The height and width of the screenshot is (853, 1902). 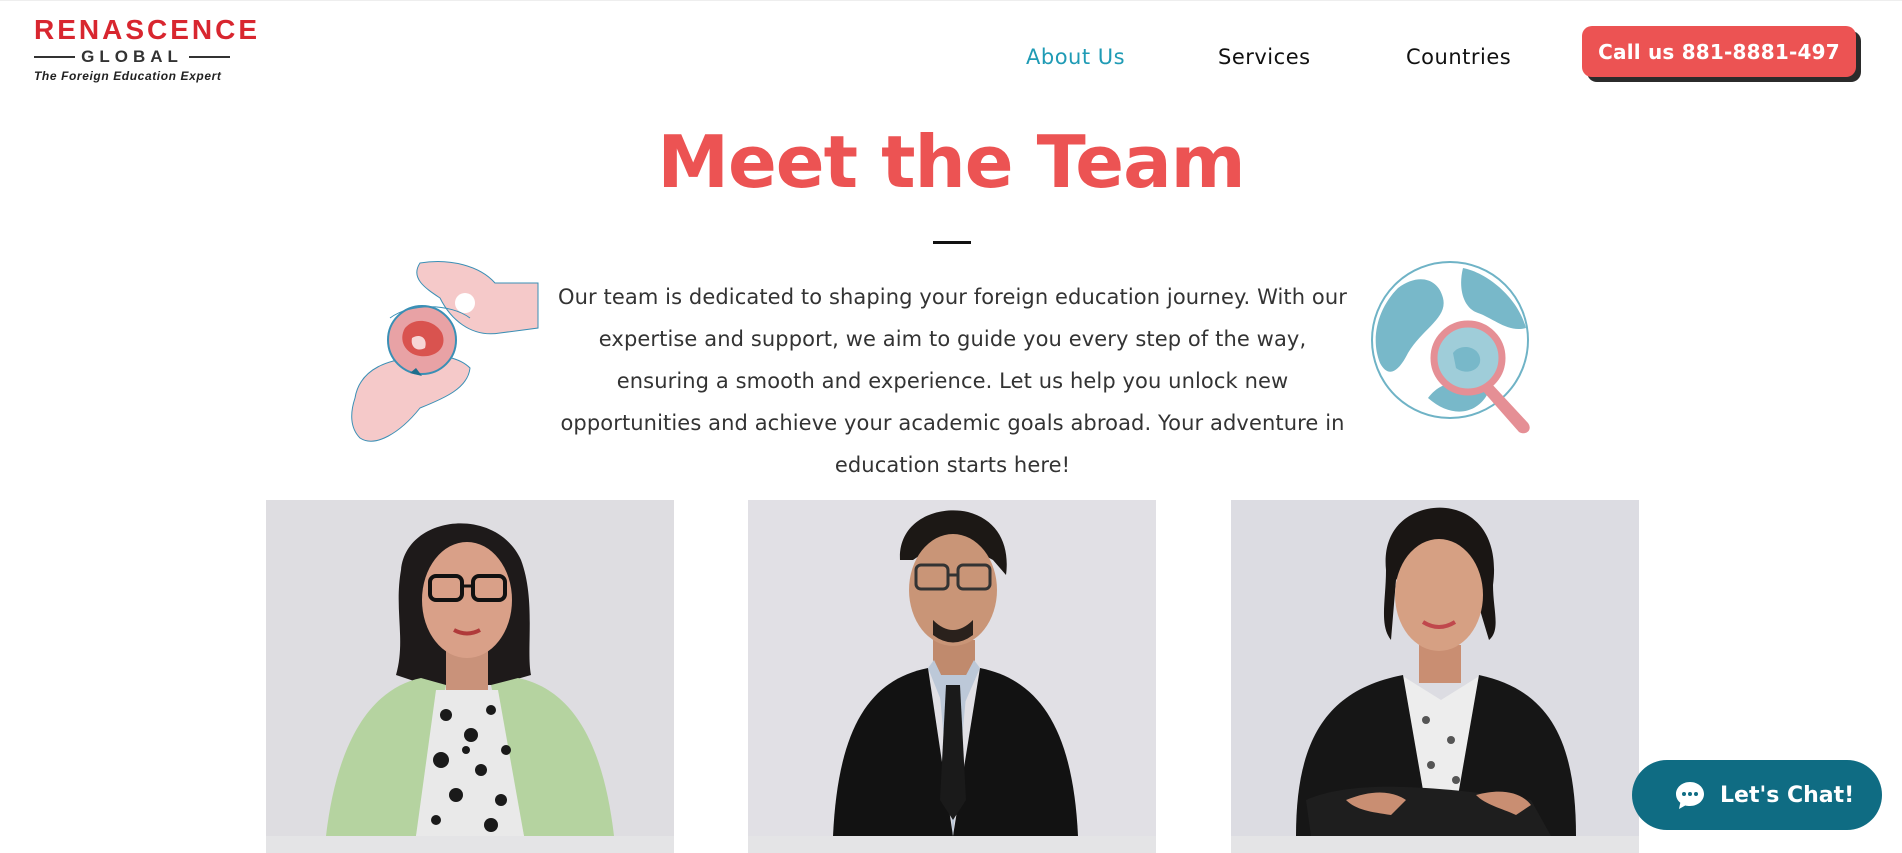 I want to click on title-divider, so click(x=952, y=242).